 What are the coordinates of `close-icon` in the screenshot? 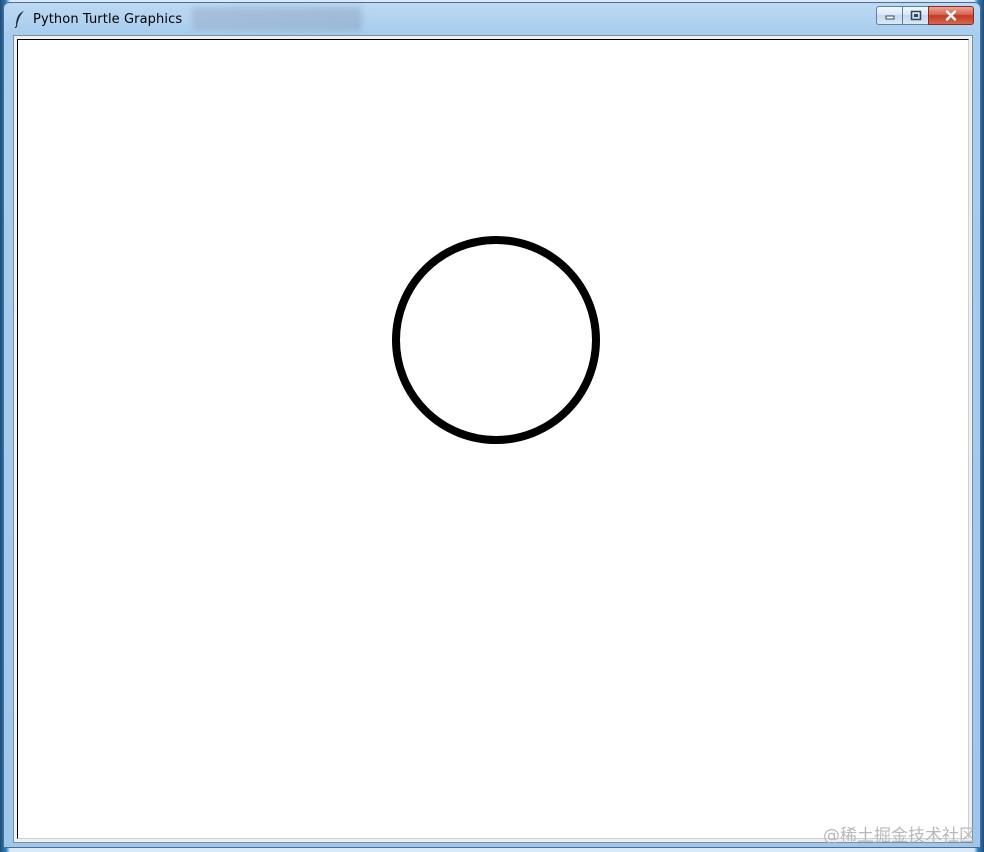 It's located at (951, 15).